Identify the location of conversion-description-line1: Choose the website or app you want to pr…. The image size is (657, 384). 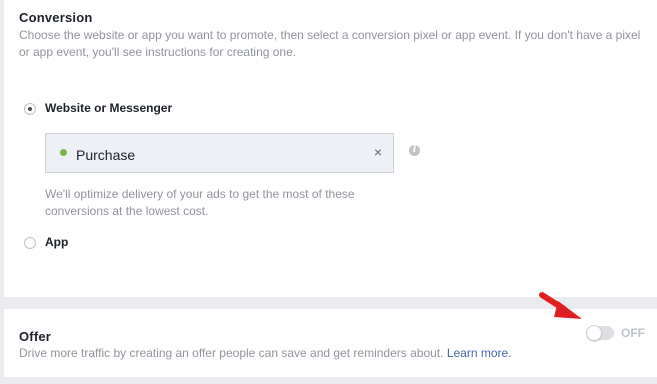
(330, 35).